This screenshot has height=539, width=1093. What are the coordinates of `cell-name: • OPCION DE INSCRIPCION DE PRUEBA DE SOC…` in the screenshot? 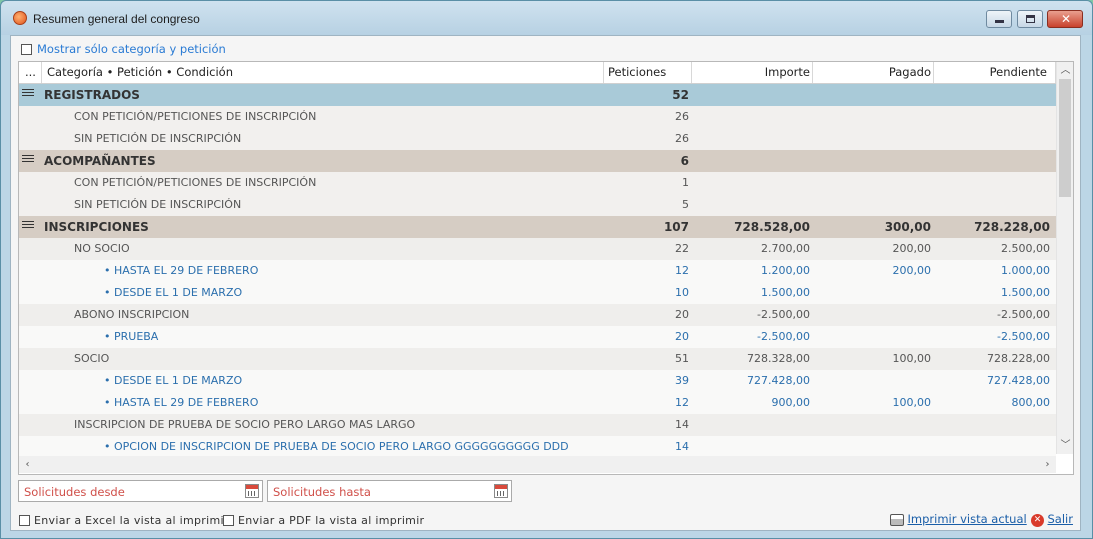 It's located at (336, 446).